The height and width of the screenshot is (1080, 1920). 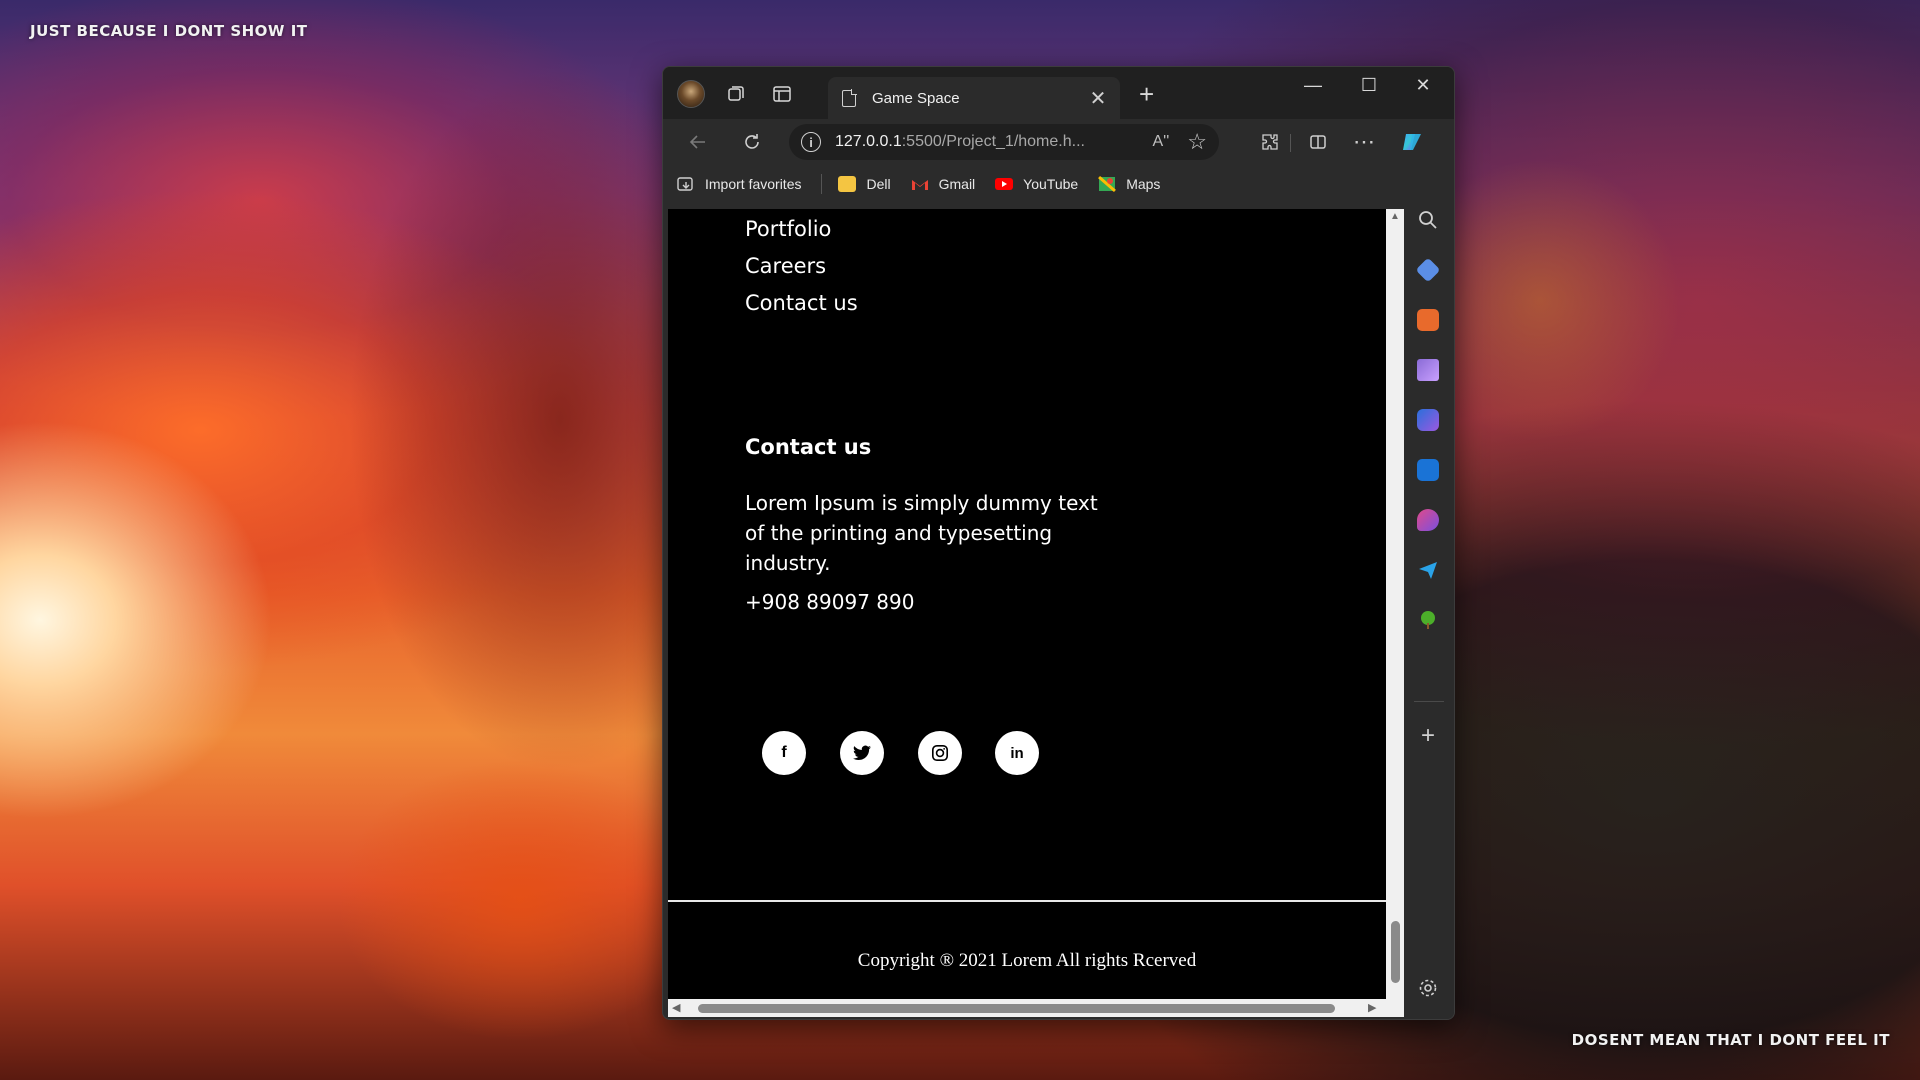 What do you see at coordinates (782, 94) in the screenshot?
I see `tab-actions-icon` at bounding box center [782, 94].